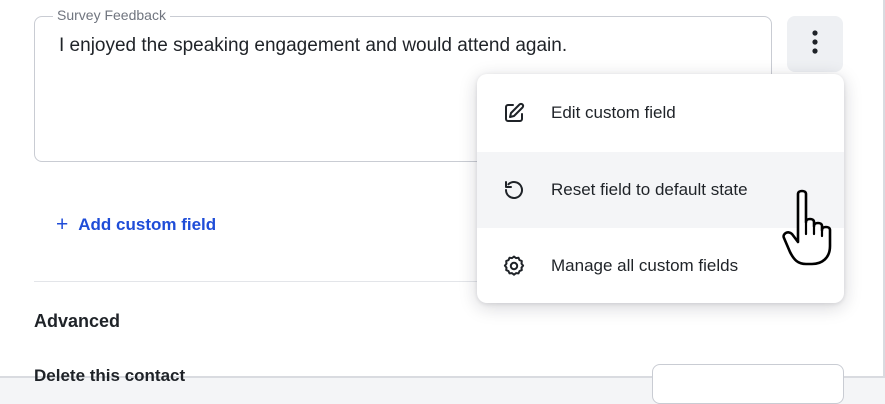 This screenshot has height=404, width=885. What do you see at coordinates (111, 15) in the screenshot?
I see `survey-feedback-legend: Survey Feedback` at bounding box center [111, 15].